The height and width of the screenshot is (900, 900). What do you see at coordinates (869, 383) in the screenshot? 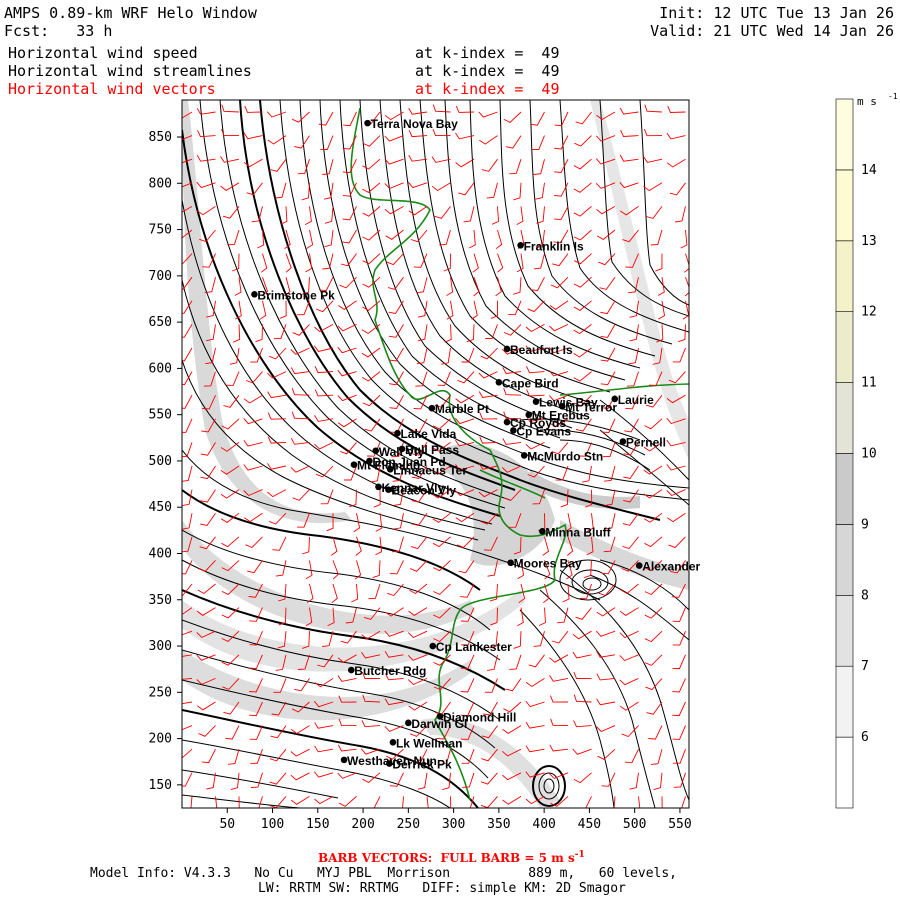
I see `colorbar-level-label: 11` at bounding box center [869, 383].